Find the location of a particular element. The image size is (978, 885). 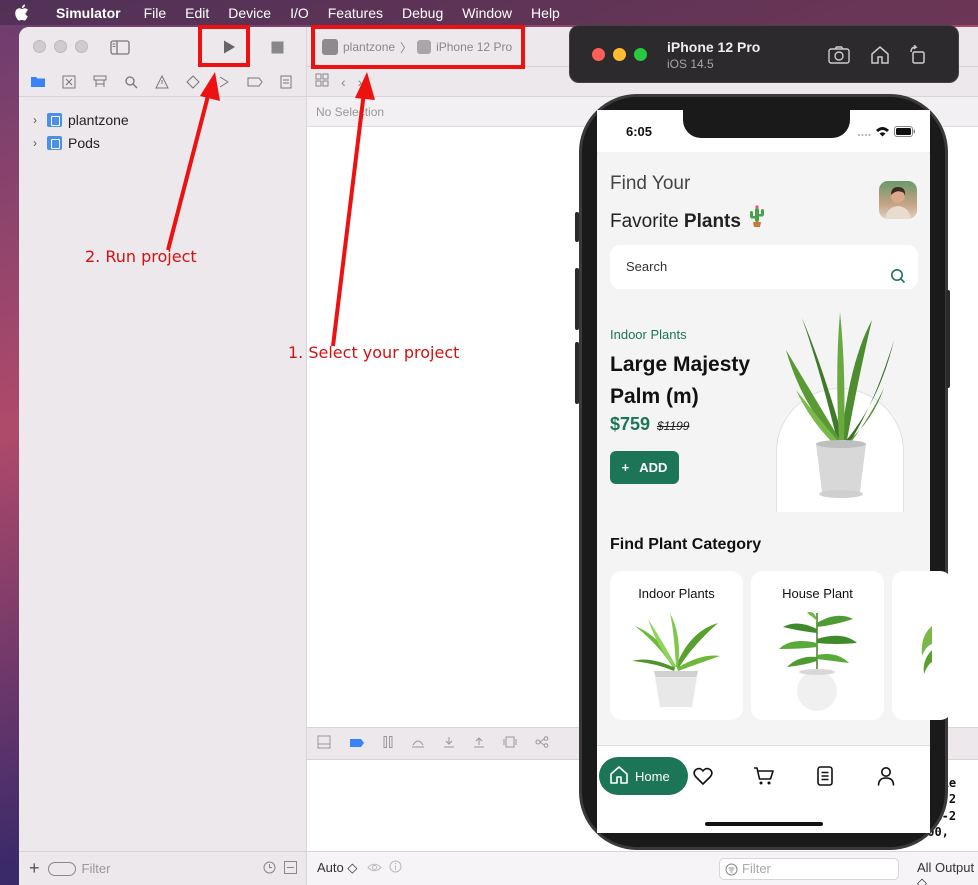

annotation-arrows is located at coordinates (270, 209).